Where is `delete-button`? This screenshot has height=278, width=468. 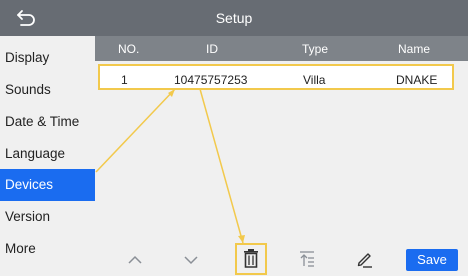 delete-button is located at coordinates (251, 259).